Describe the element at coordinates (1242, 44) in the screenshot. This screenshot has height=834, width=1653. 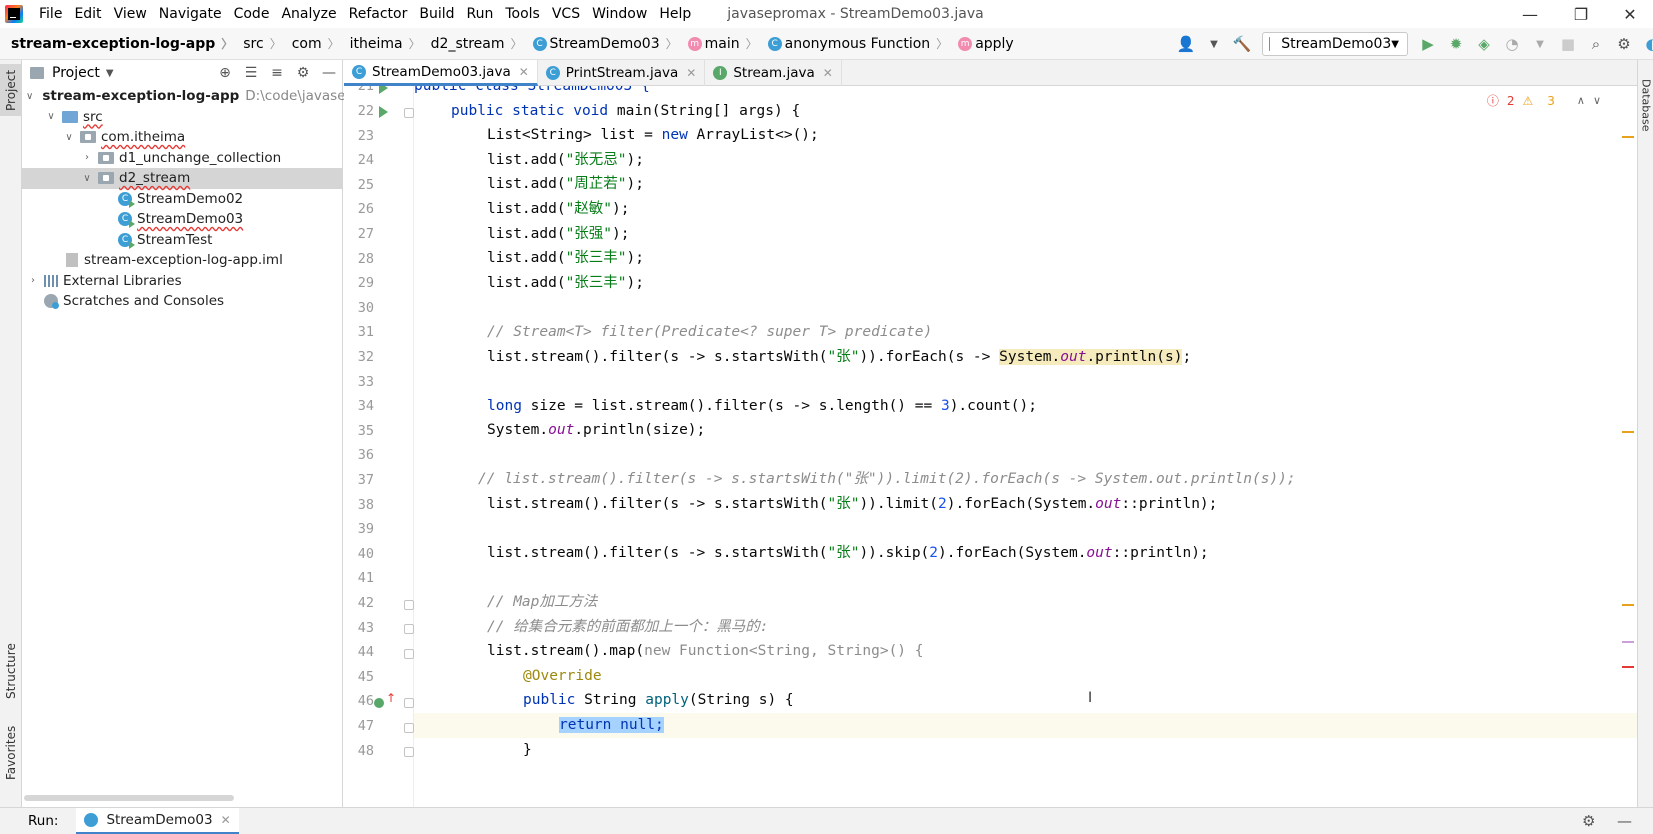
I see `build-hammer-icon: 🔨` at that location.